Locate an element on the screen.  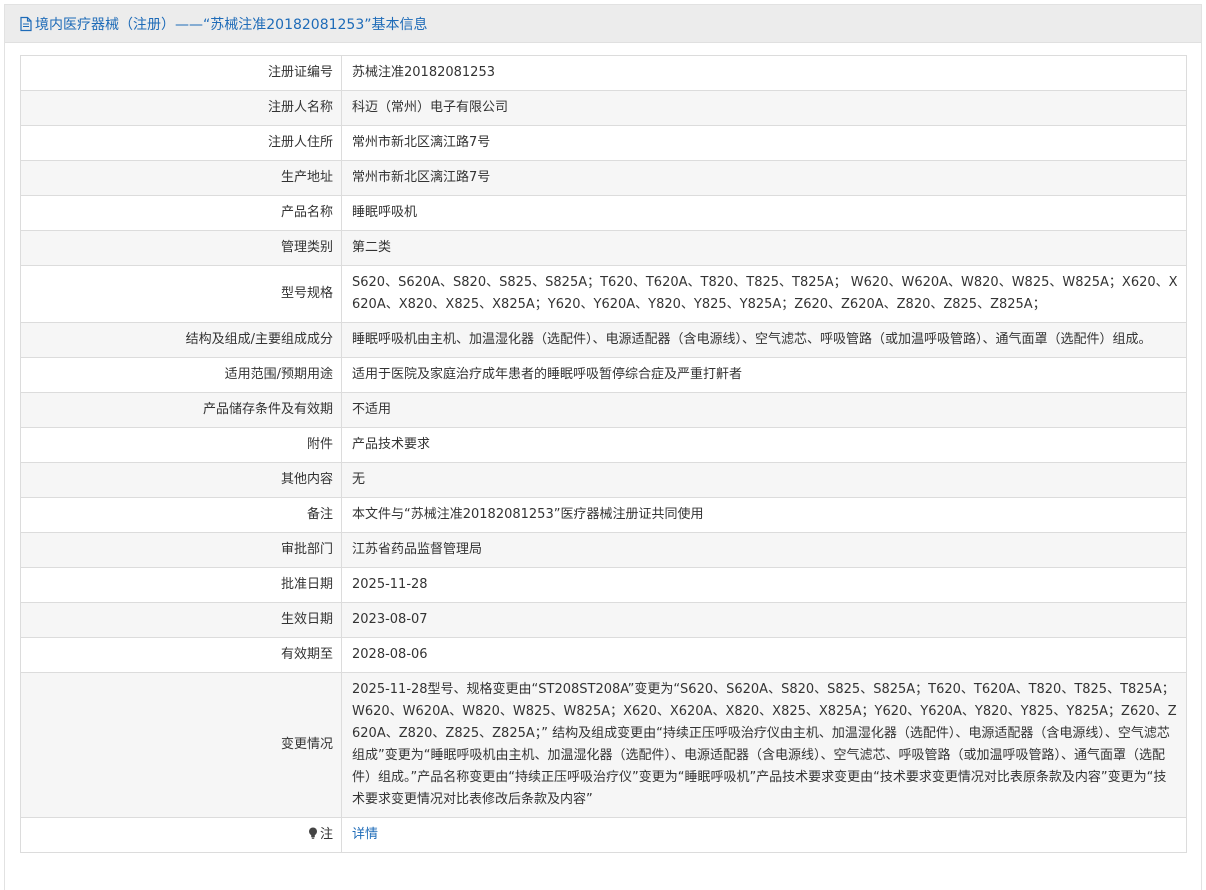
note-row: 注 详情 is located at coordinates (603, 835).